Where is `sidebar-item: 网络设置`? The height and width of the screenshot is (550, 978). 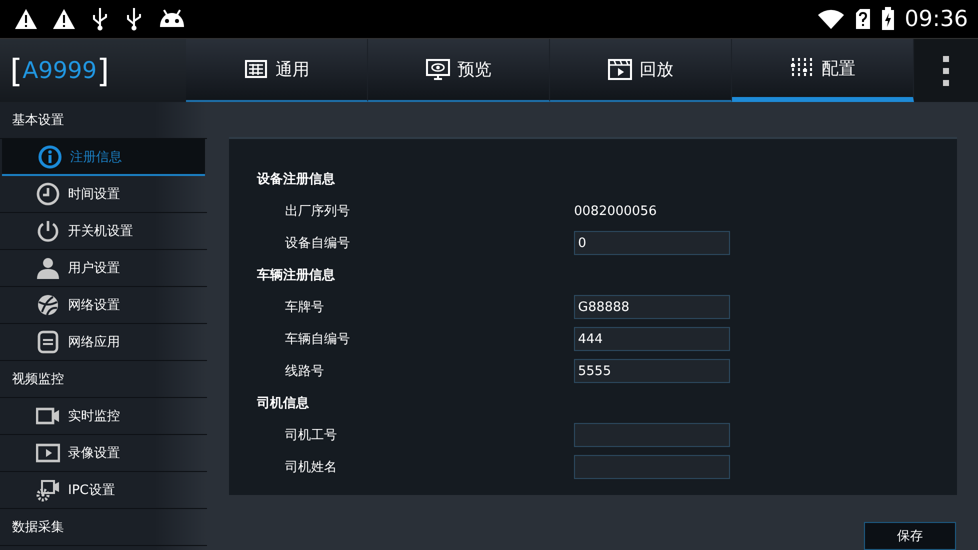 sidebar-item: 网络设置 is located at coordinates (103, 305).